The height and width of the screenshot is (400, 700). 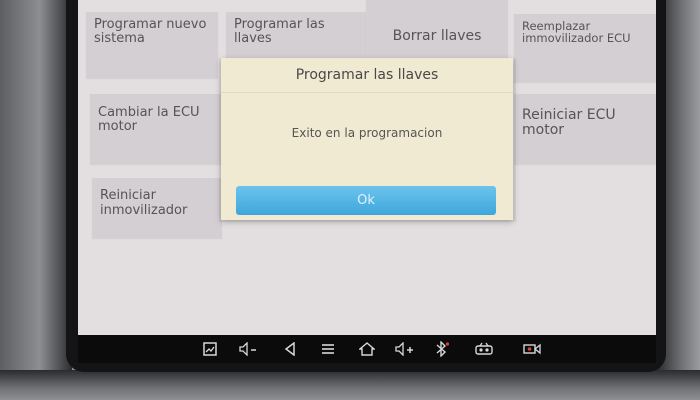 I want to click on home-icon, so click(x=367, y=349).